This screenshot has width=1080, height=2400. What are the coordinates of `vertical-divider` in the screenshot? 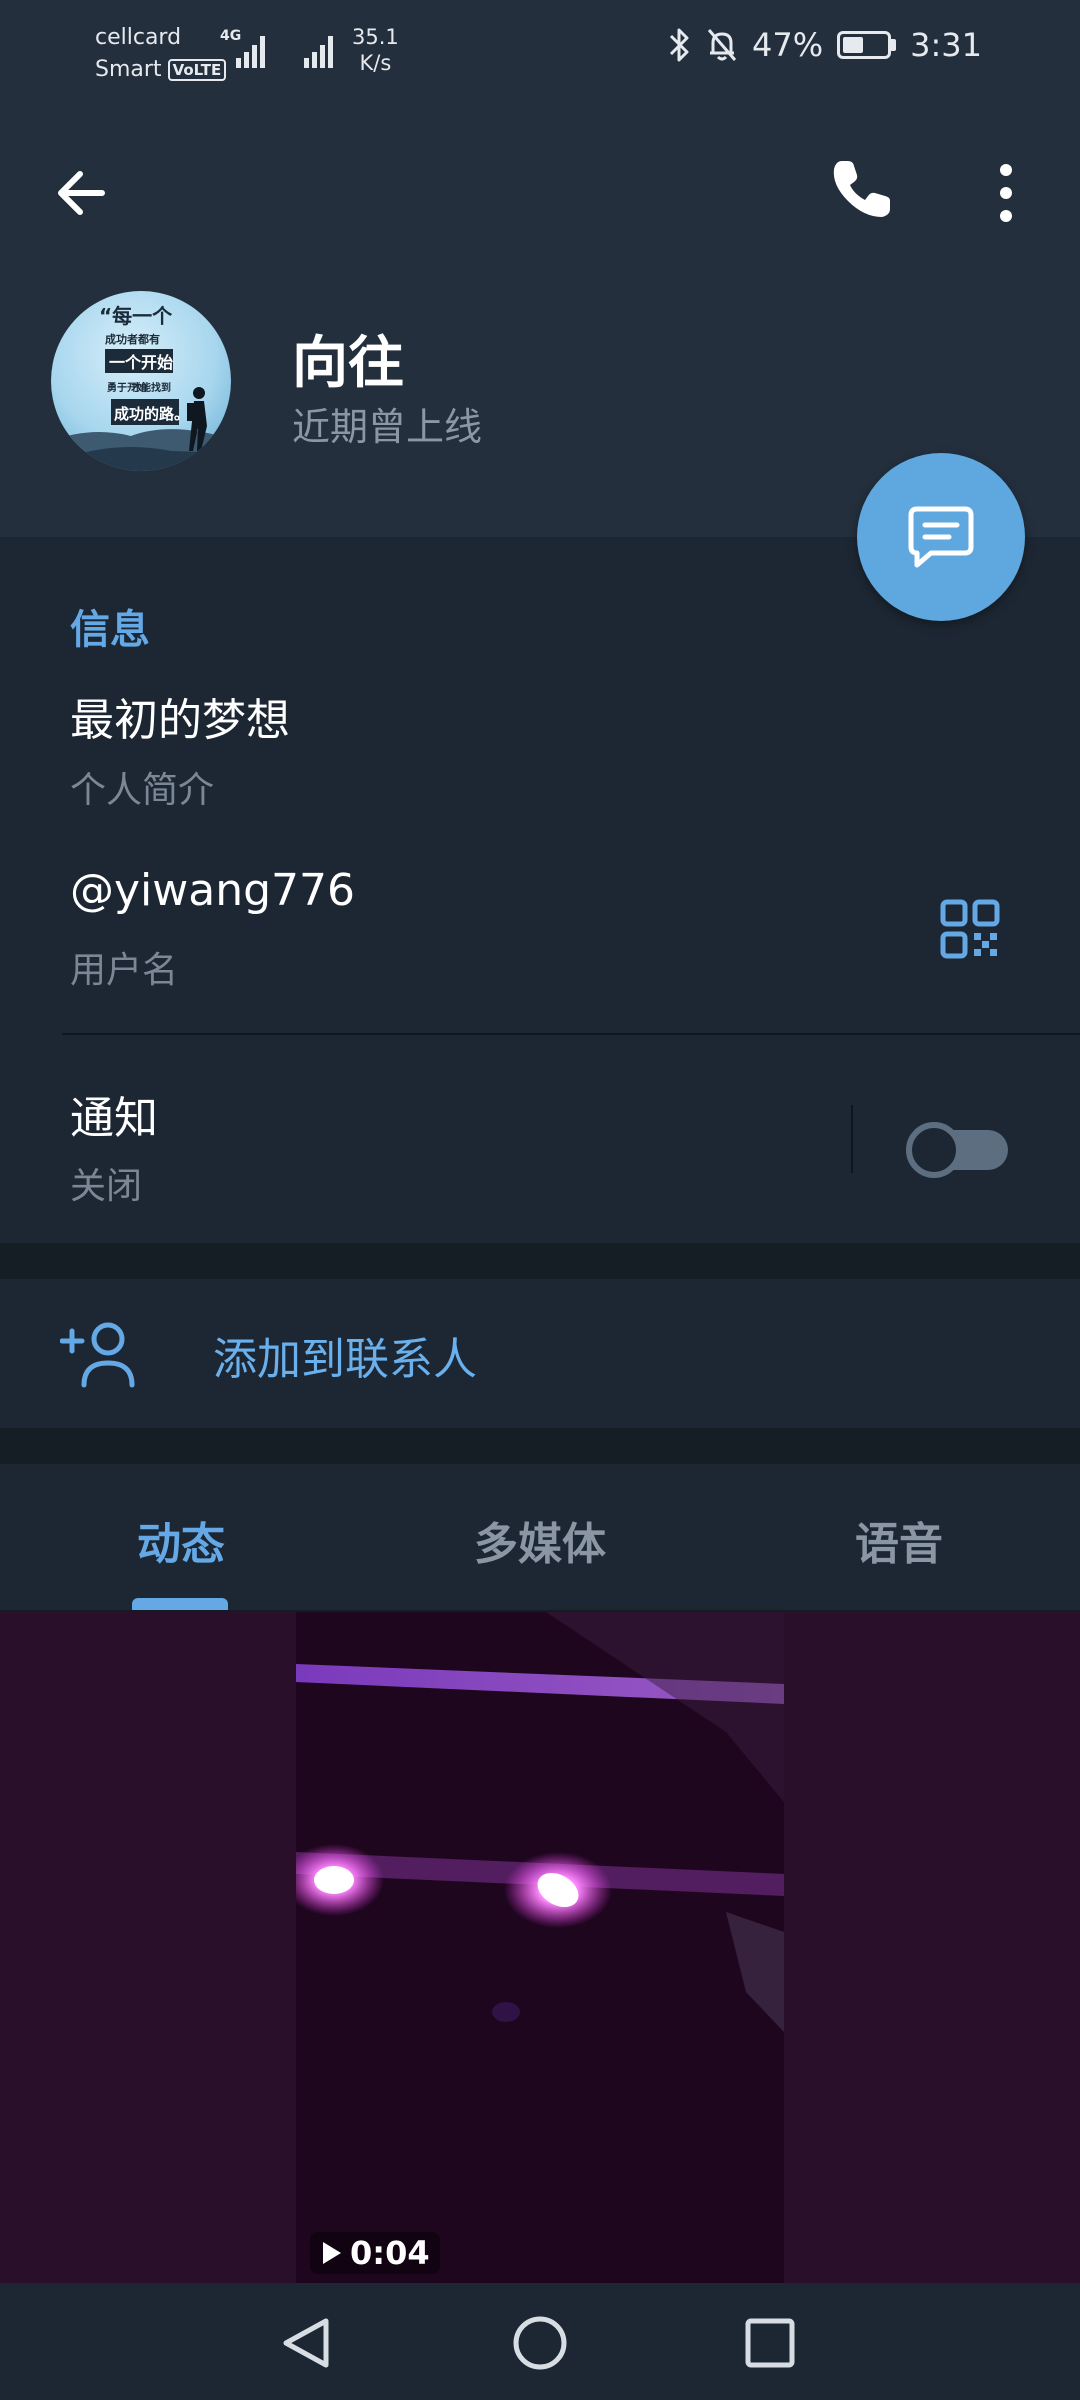 It's located at (852, 1139).